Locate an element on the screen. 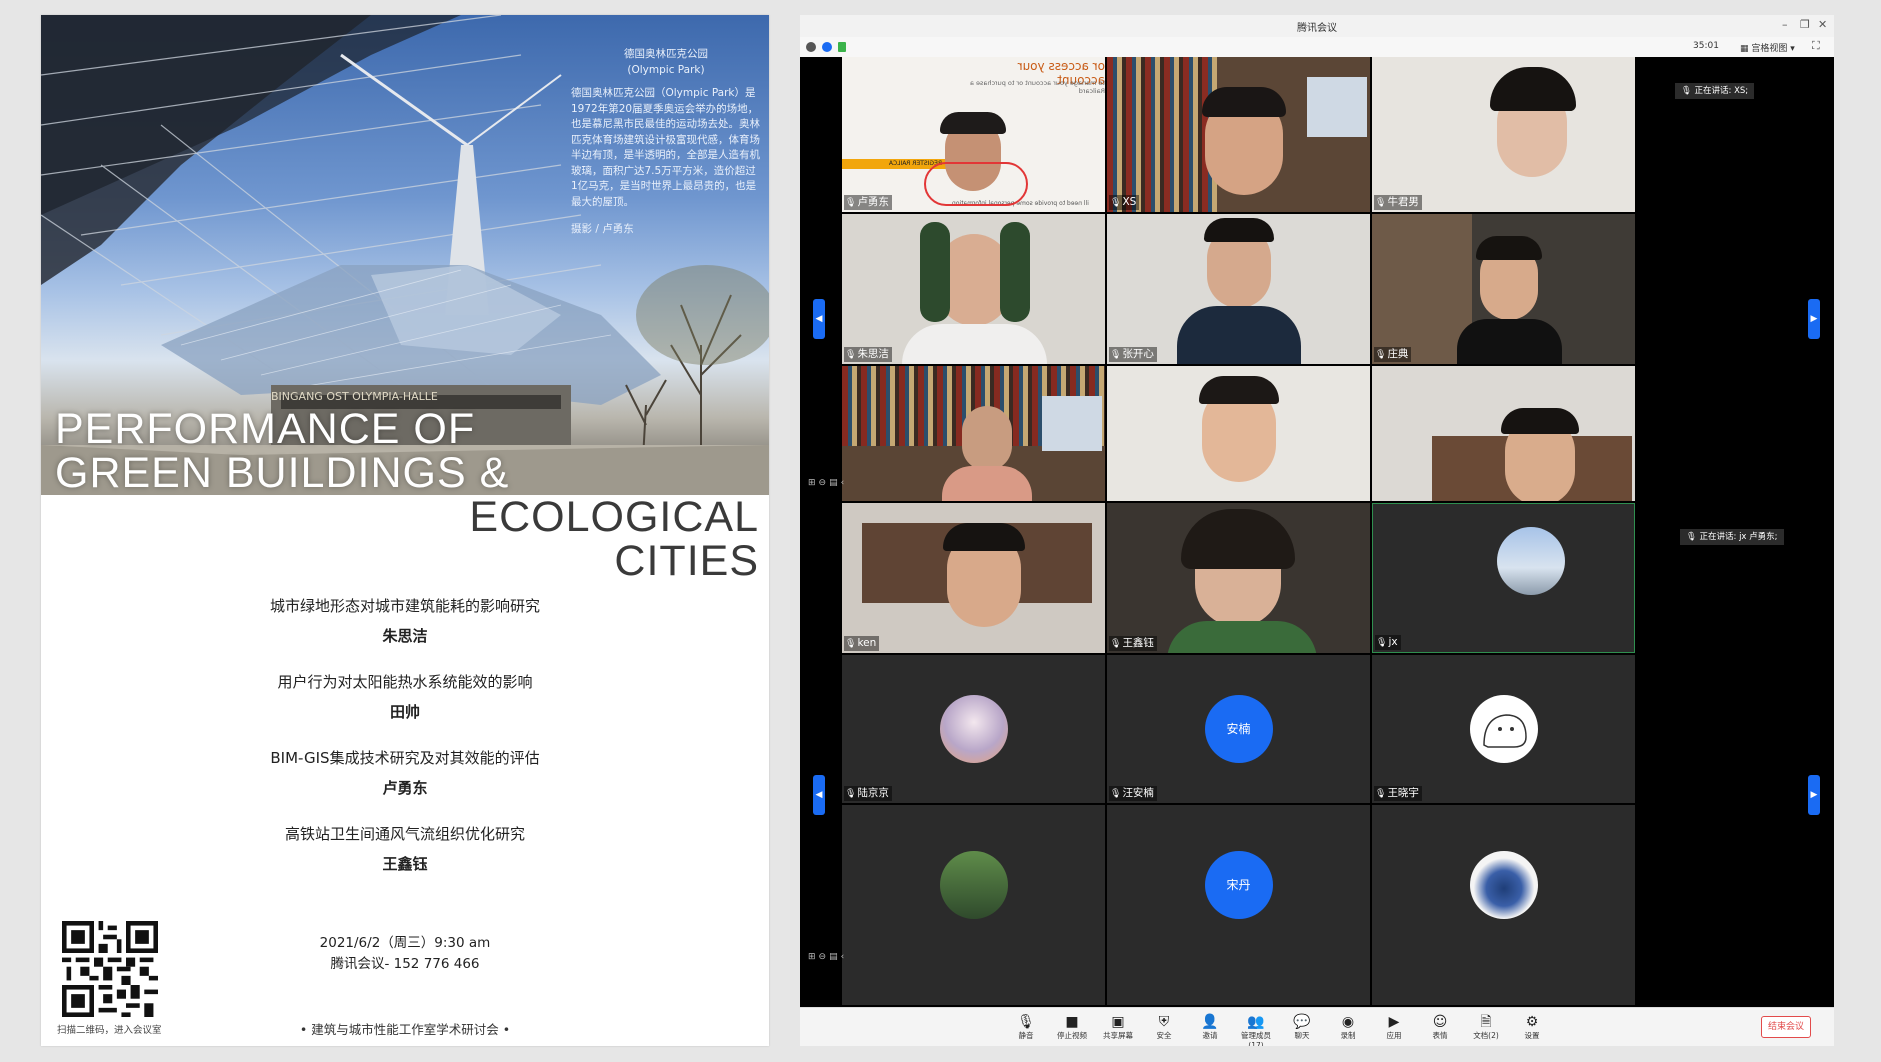 The width and height of the screenshot is (1881, 1062). participant-tile: 安楠 🎙汪安楠 is located at coordinates (1238, 729).